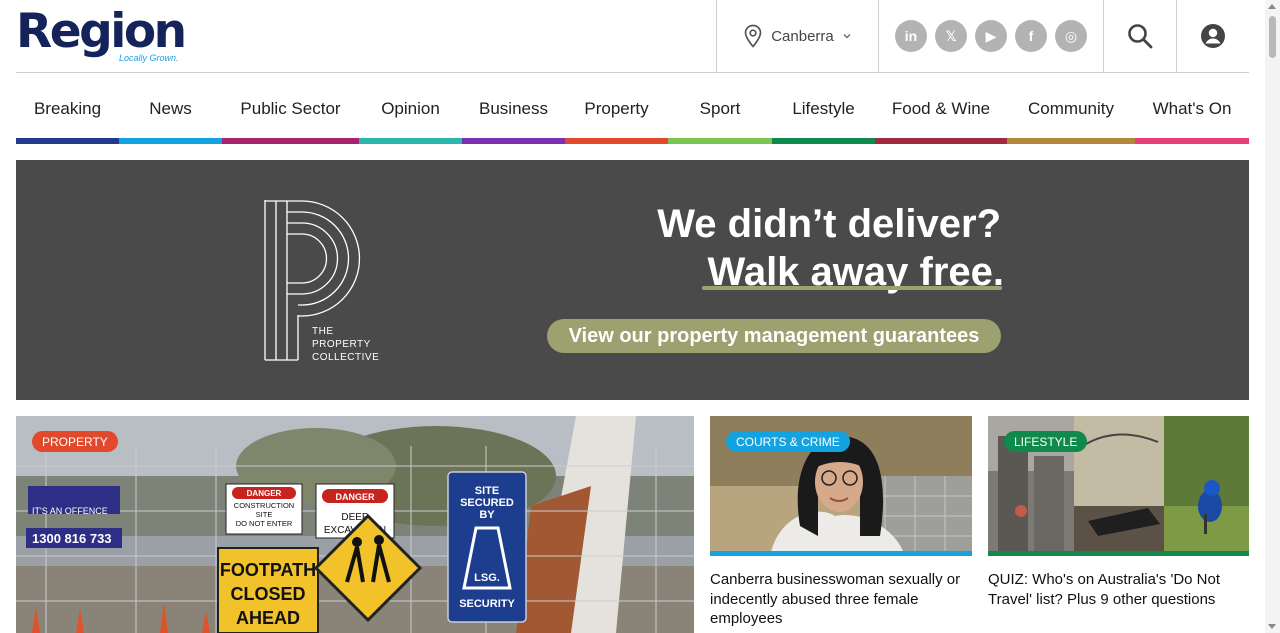 The image size is (1280, 633). What do you see at coordinates (267, 594) in the screenshot?
I see `sign-text: CLOSED` at bounding box center [267, 594].